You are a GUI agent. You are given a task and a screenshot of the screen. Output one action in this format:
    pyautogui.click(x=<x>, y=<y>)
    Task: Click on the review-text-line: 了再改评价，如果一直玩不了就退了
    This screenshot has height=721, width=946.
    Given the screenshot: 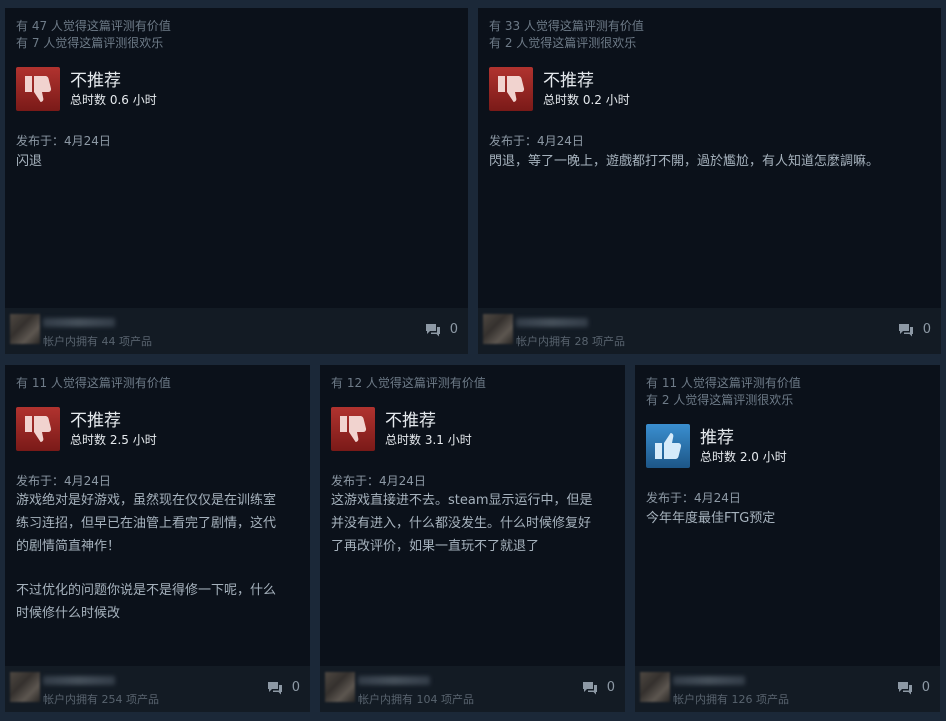 What is the action you would take?
    pyautogui.click(x=435, y=546)
    